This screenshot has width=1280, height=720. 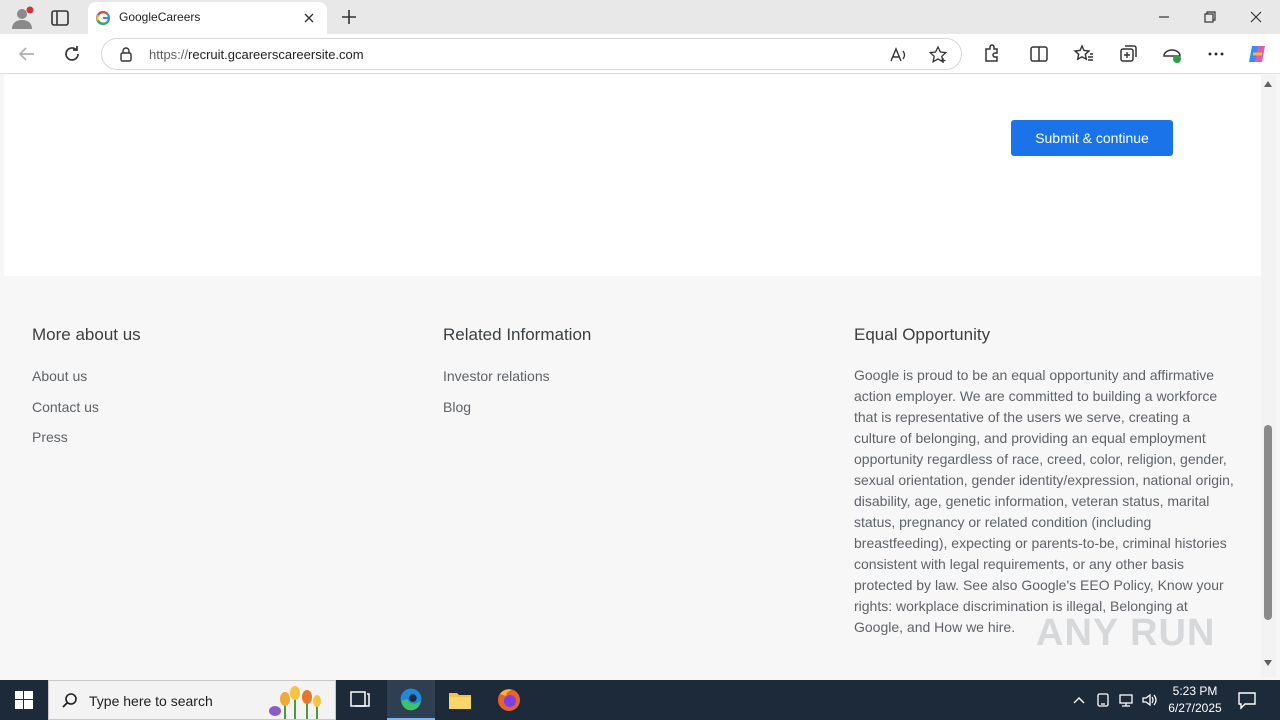 I want to click on taskbar-clock: 5:23 PM 6/27/2025, so click(x=1195, y=700).